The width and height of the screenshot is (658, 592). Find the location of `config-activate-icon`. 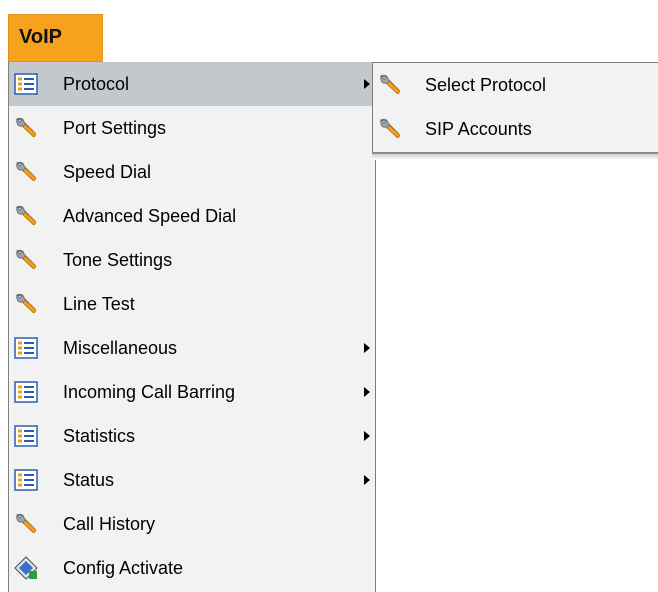

config-activate-icon is located at coordinates (26, 568).